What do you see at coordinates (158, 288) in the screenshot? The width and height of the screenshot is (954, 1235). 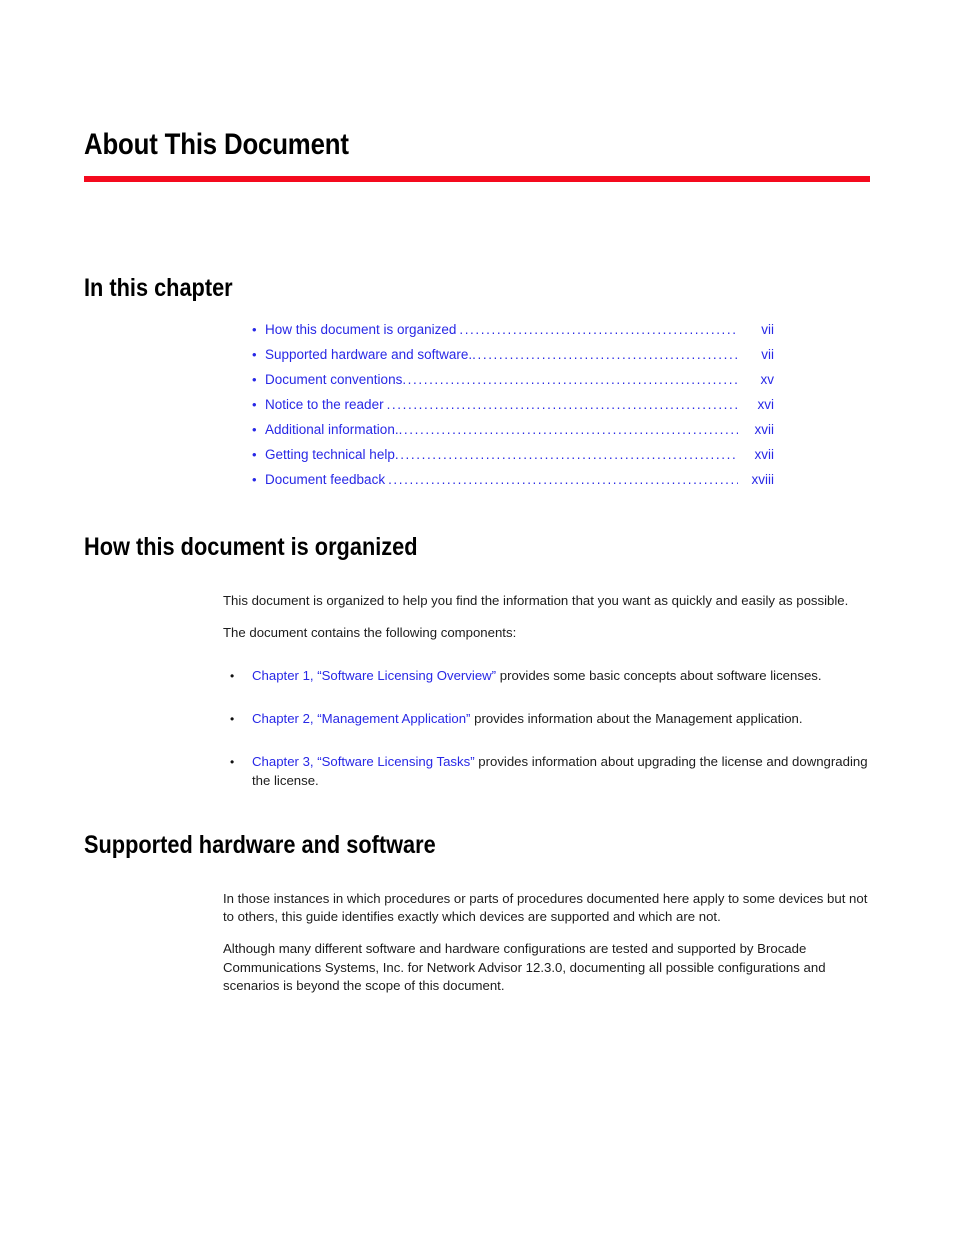 I see `section-heading-in-this-chapter: In this chapter` at bounding box center [158, 288].